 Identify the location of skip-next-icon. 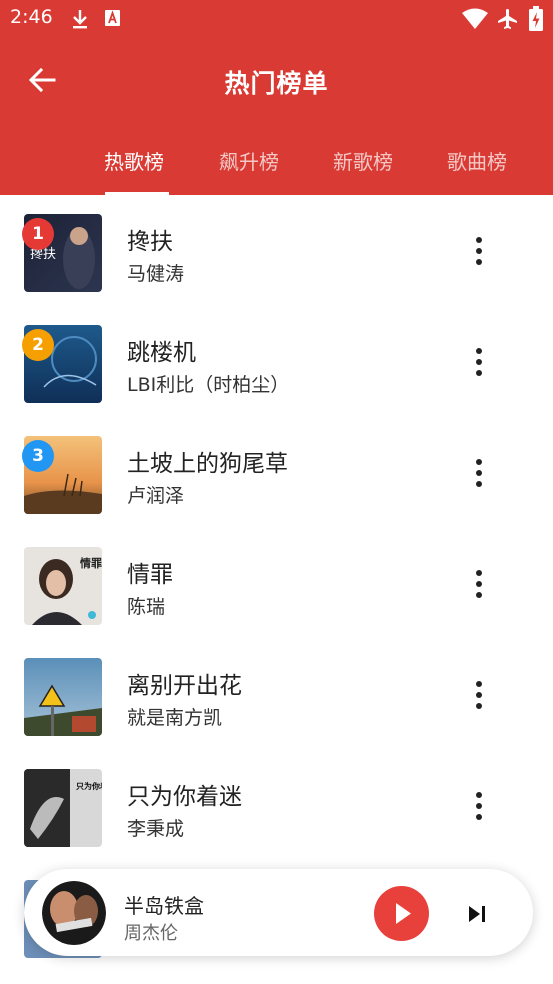
(477, 914).